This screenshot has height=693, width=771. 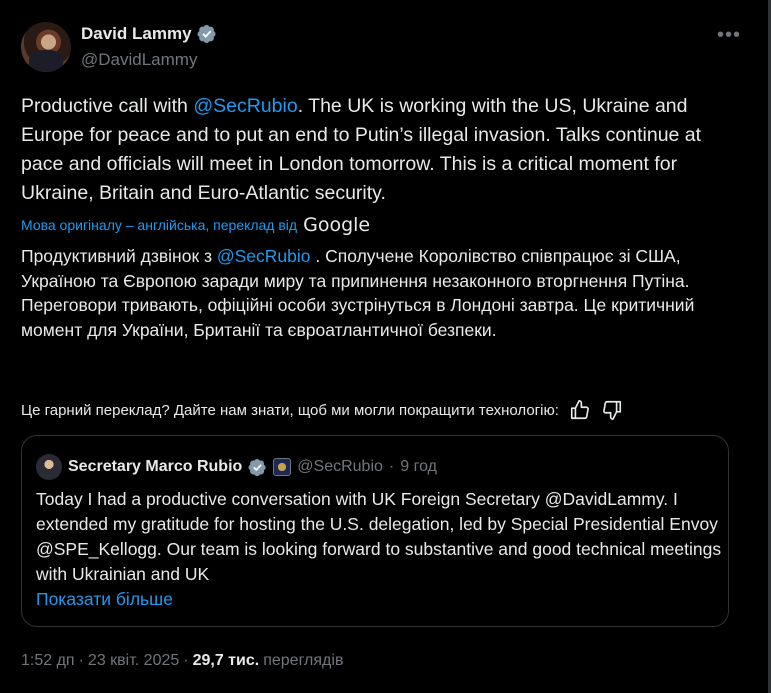 What do you see at coordinates (107, 106) in the screenshot?
I see `tweet-text-start: Productive call with` at bounding box center [107, 106].